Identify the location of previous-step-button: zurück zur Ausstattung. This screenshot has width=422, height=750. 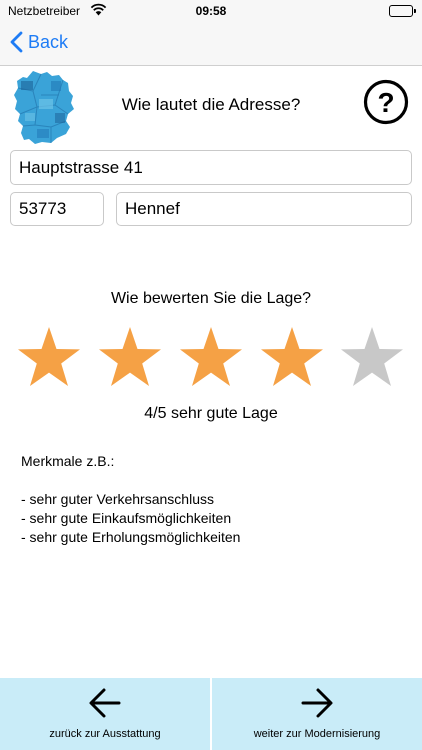
(105, 714).